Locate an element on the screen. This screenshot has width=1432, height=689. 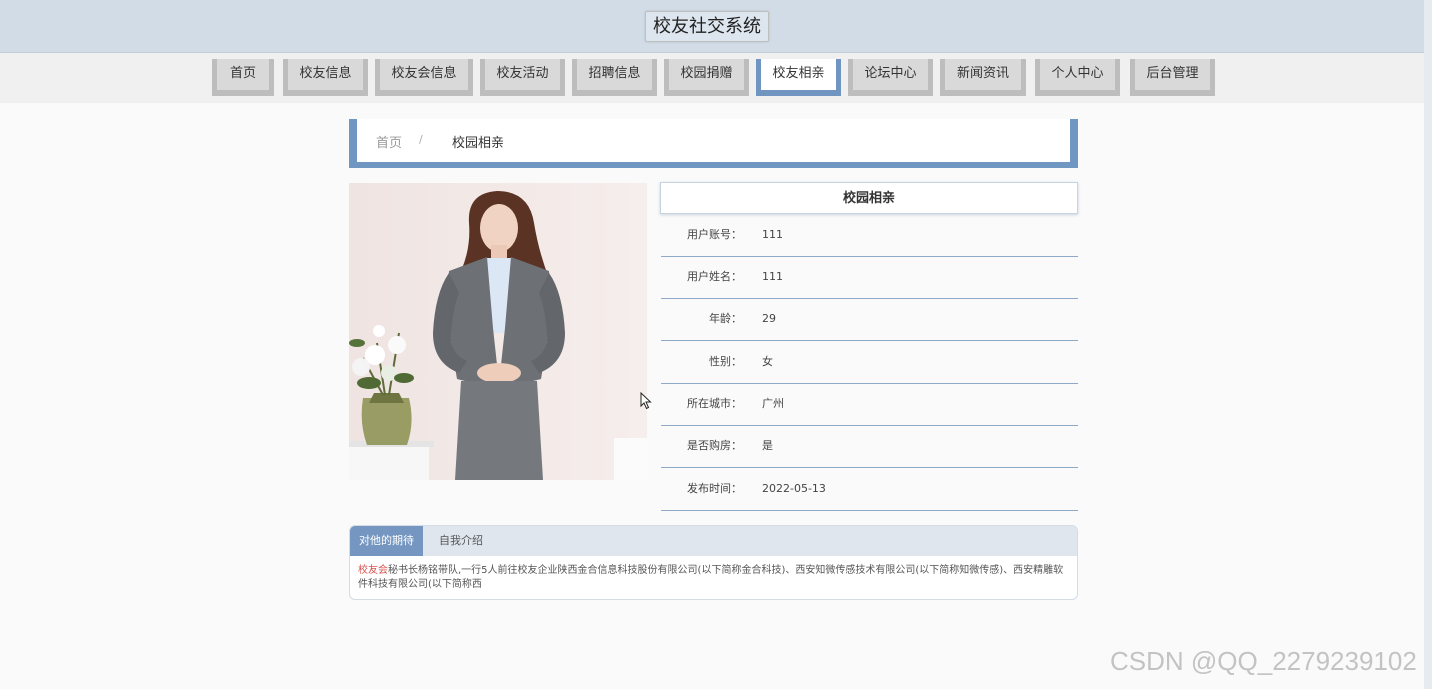
tabs-bar: 对他的期待 自我介绍 is located at coordinates (713, 541).